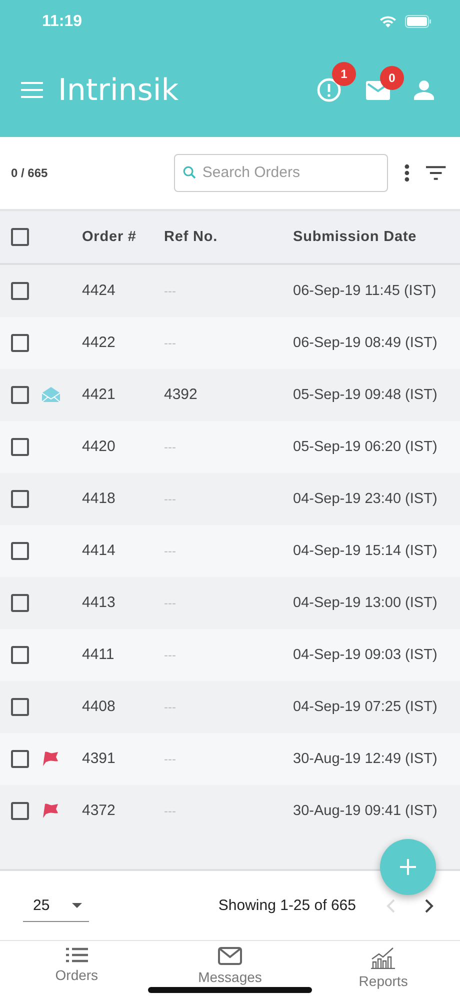 The image size is (460, 996). What do you see at coordinates (281, 173) in the screenshot?
I see `search-field: Search Orders` at bounding box center [281, 173].